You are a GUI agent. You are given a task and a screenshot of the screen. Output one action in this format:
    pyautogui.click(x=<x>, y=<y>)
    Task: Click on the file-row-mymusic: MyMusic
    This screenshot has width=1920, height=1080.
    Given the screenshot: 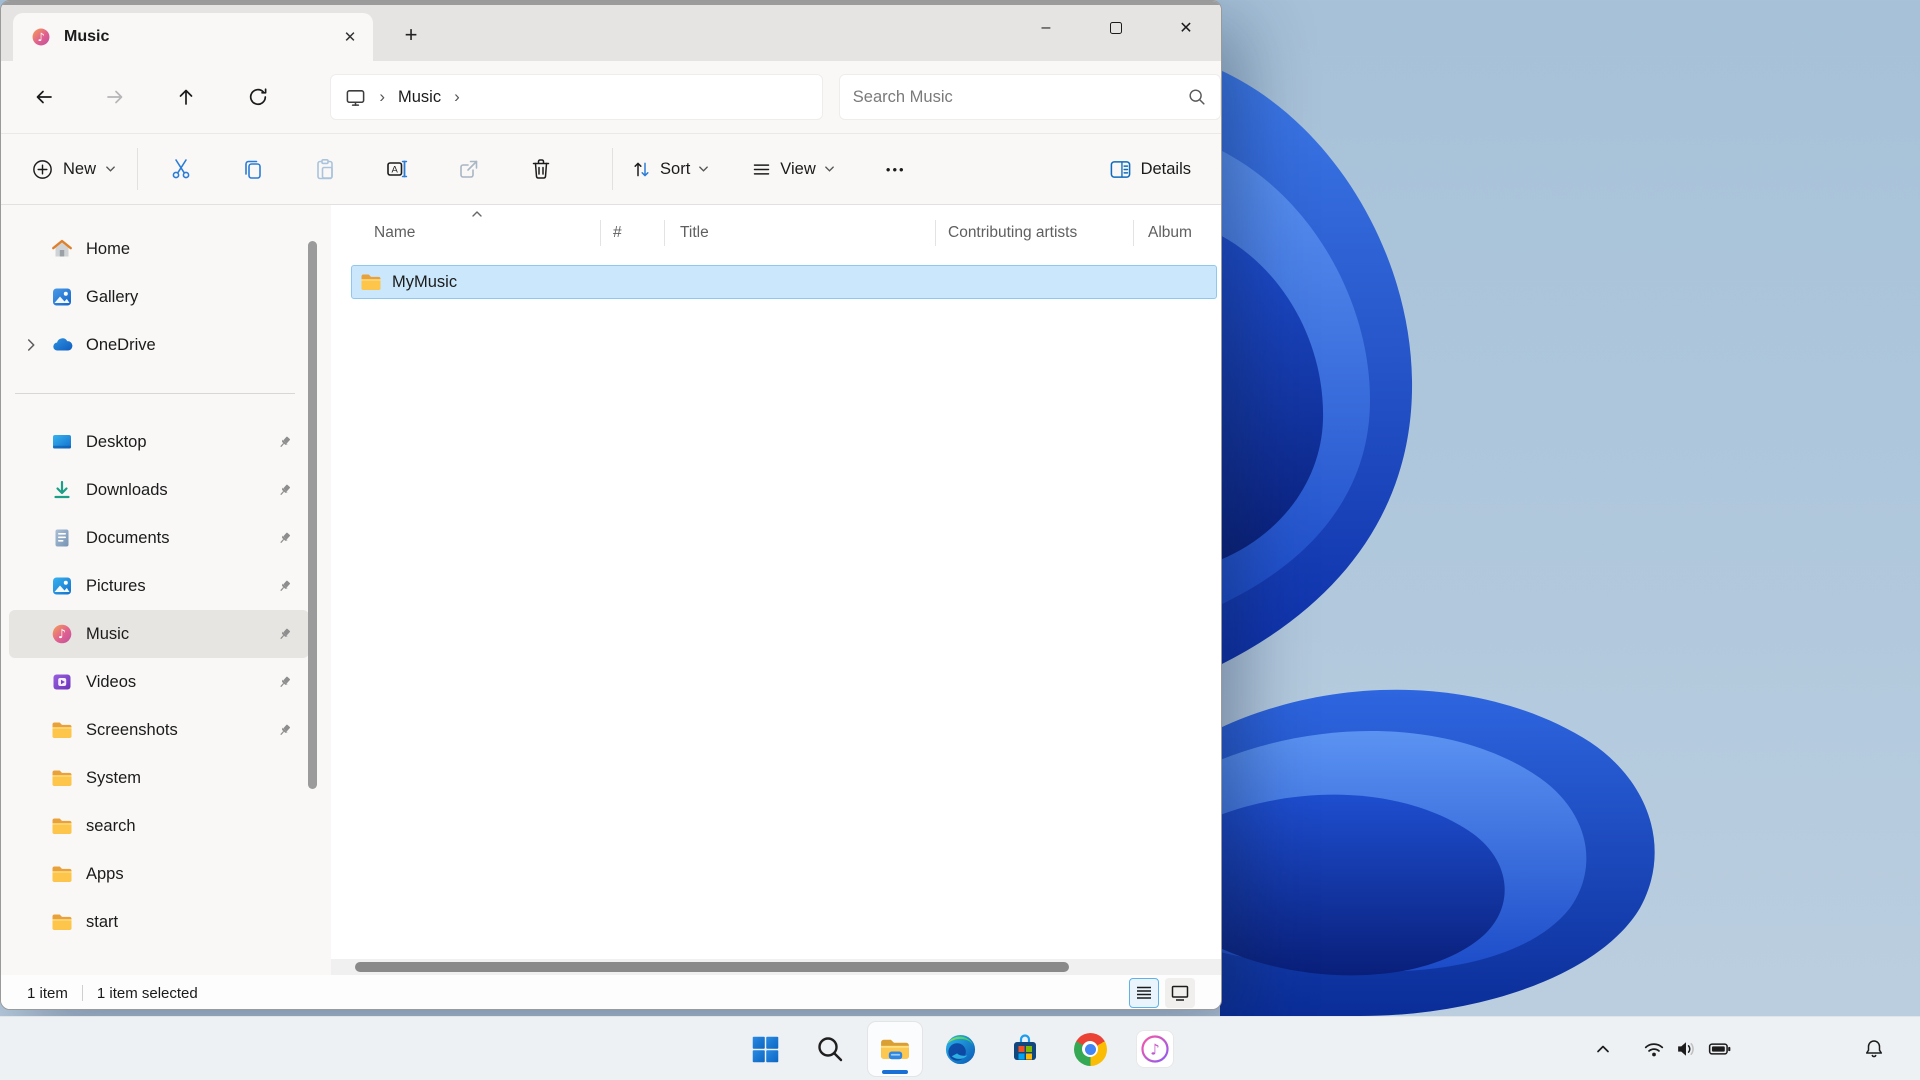 What is the action you would take?
    pyautogui.click(x=784, y=282)
    